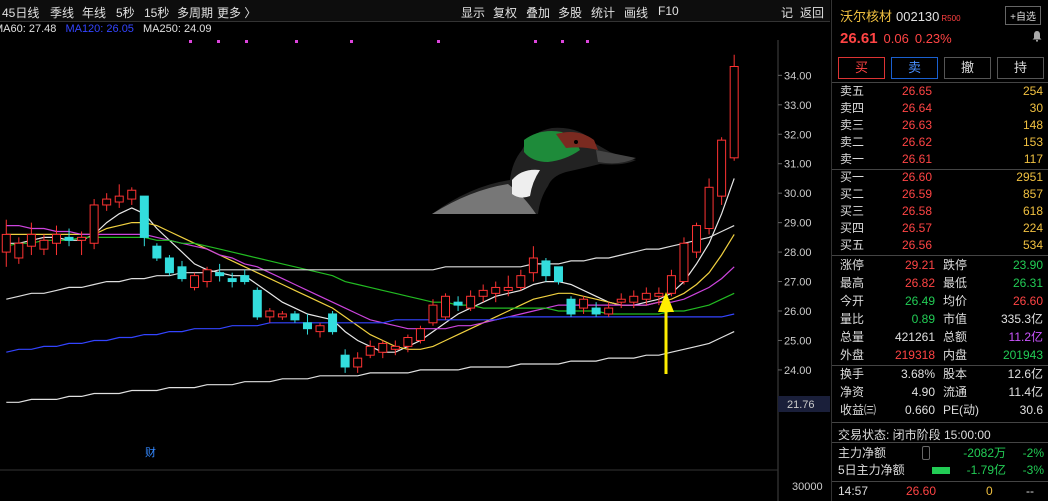 This screenshot has height=501, width=1048. Describe the element at coordinates (1032, 91) in the screenshot. I see `ask-volume: 254` at that location.